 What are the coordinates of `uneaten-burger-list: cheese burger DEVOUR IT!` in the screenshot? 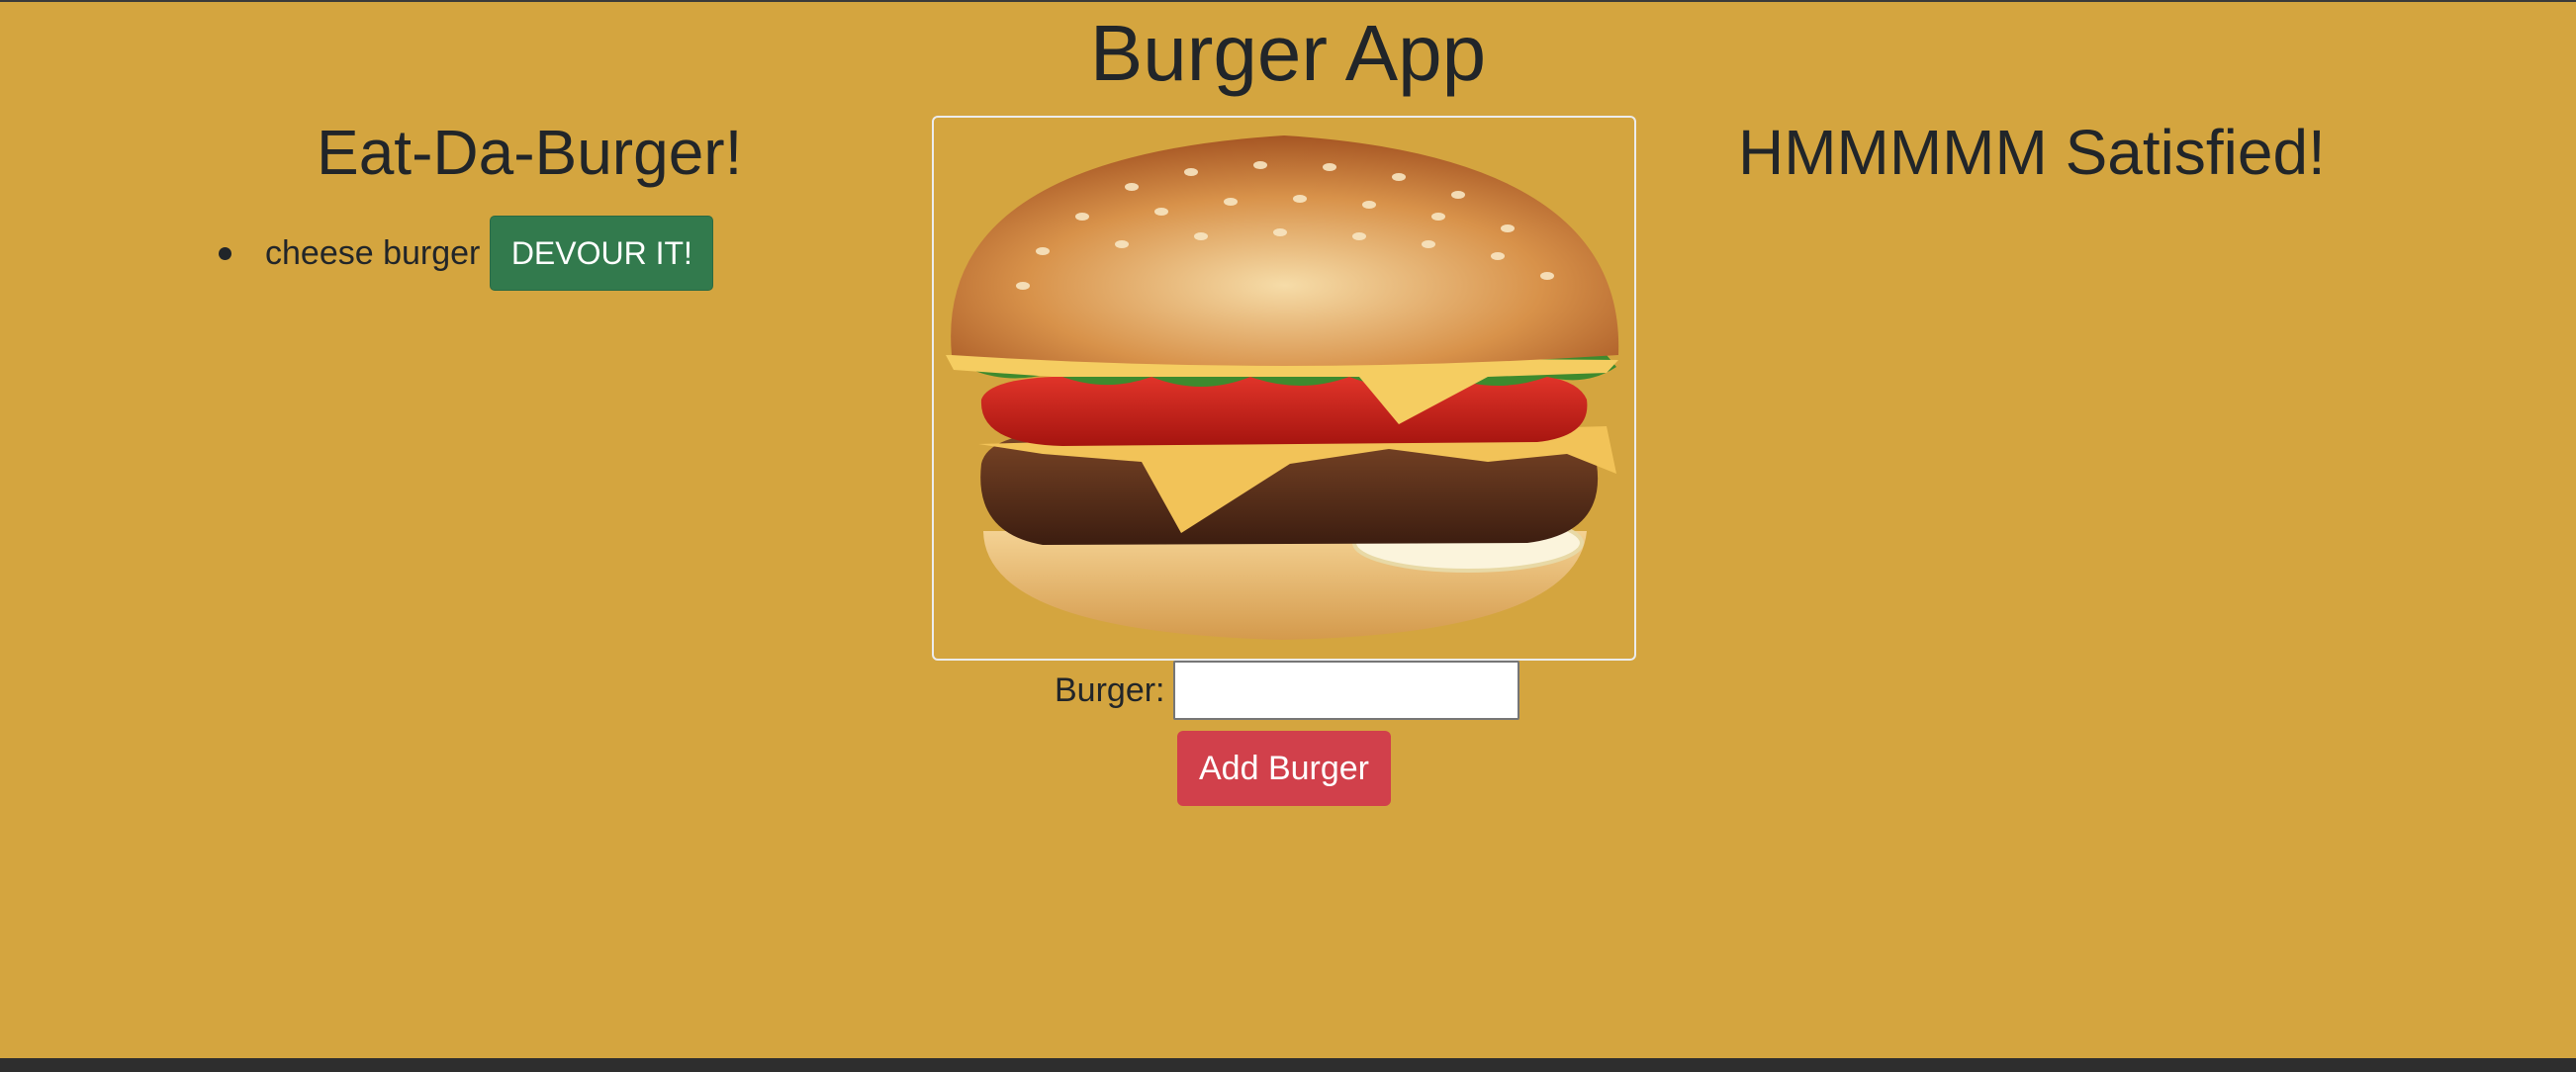 It's located at (462, 253).